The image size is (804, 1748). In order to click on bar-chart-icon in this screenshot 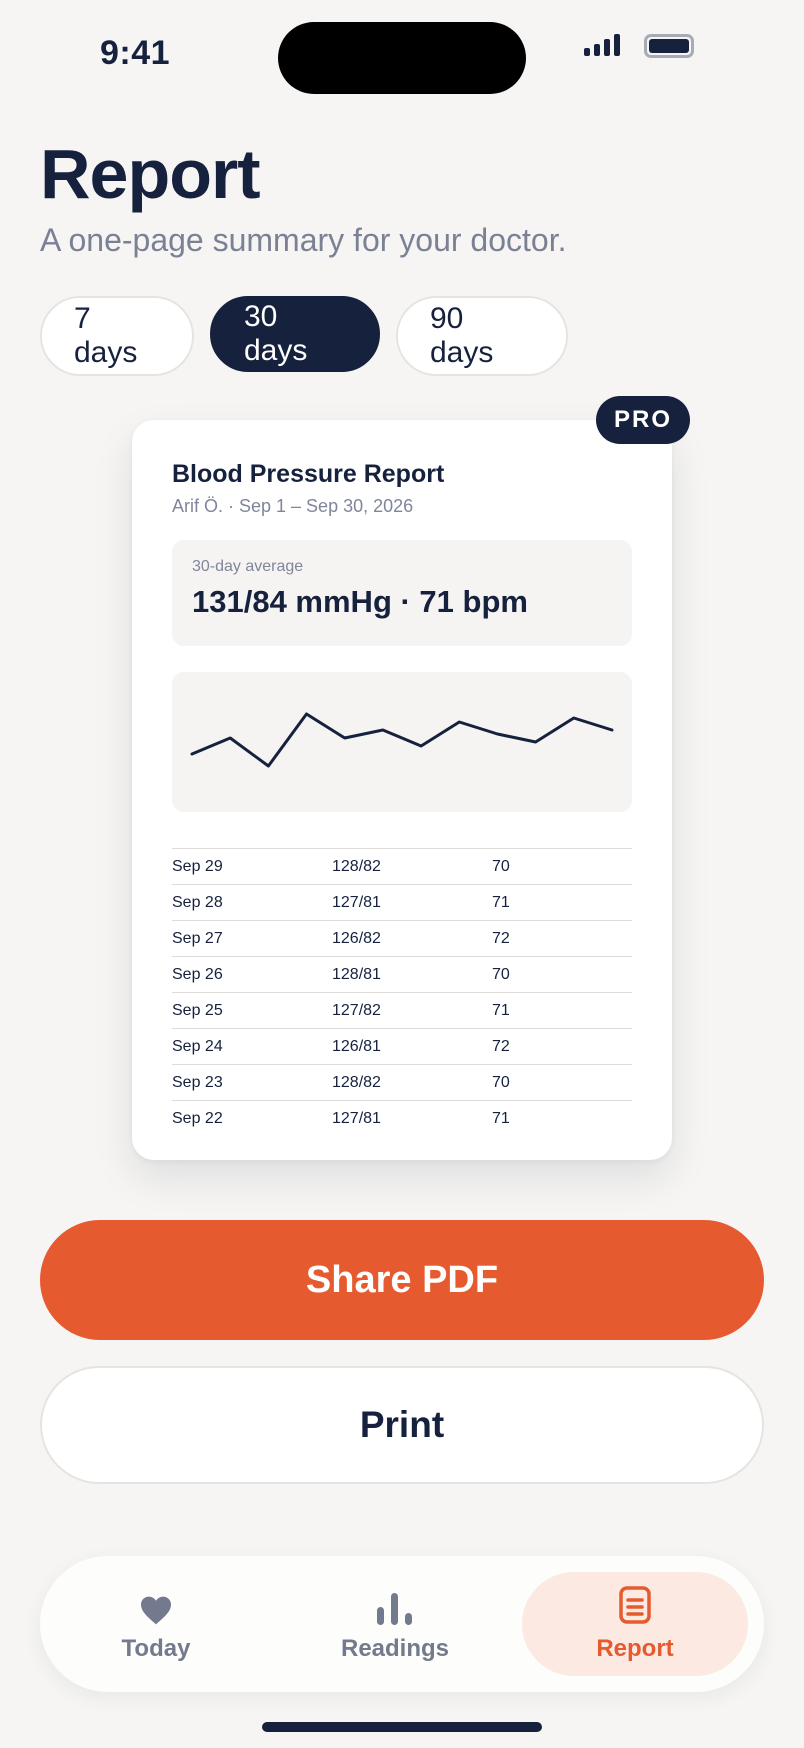, I will do `click(395, 1605)`.